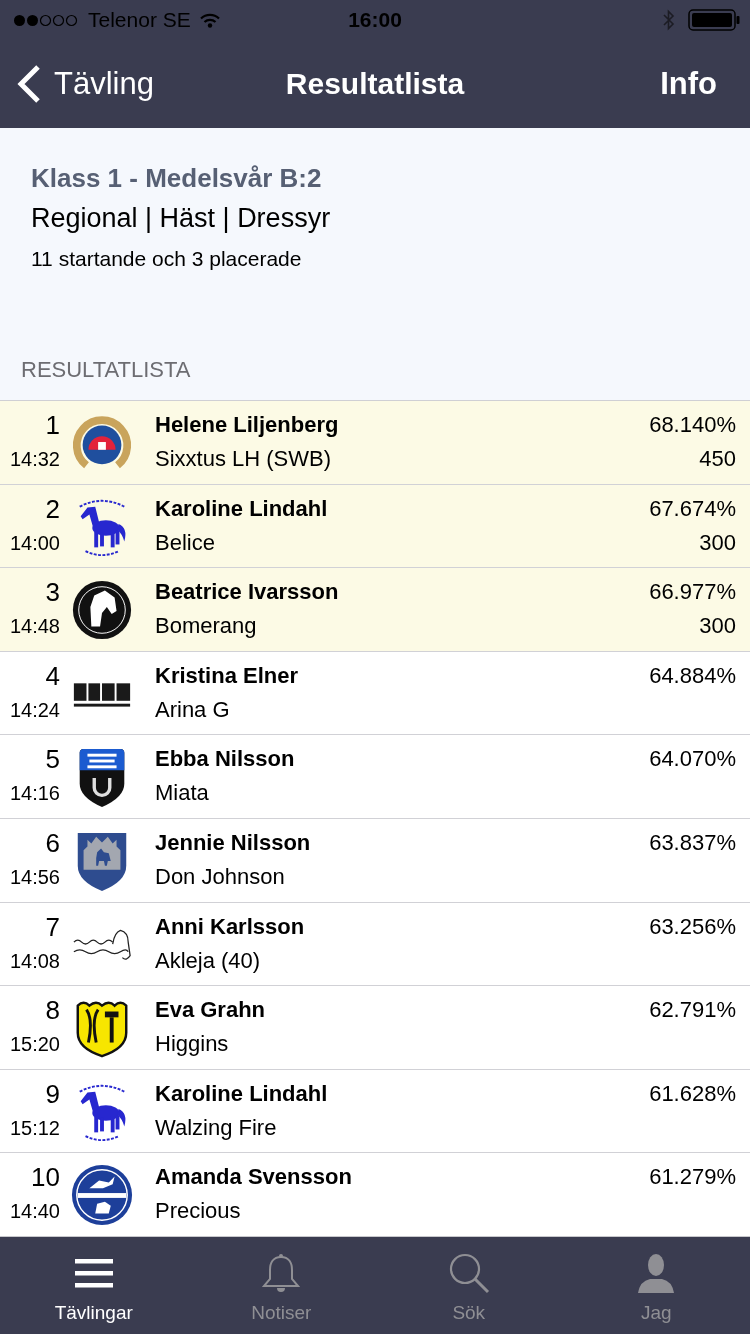 Image resolution: width=750 pixels, height=1334 pixels. I want to click on score-percent: 63.256%, so click(692, 926).